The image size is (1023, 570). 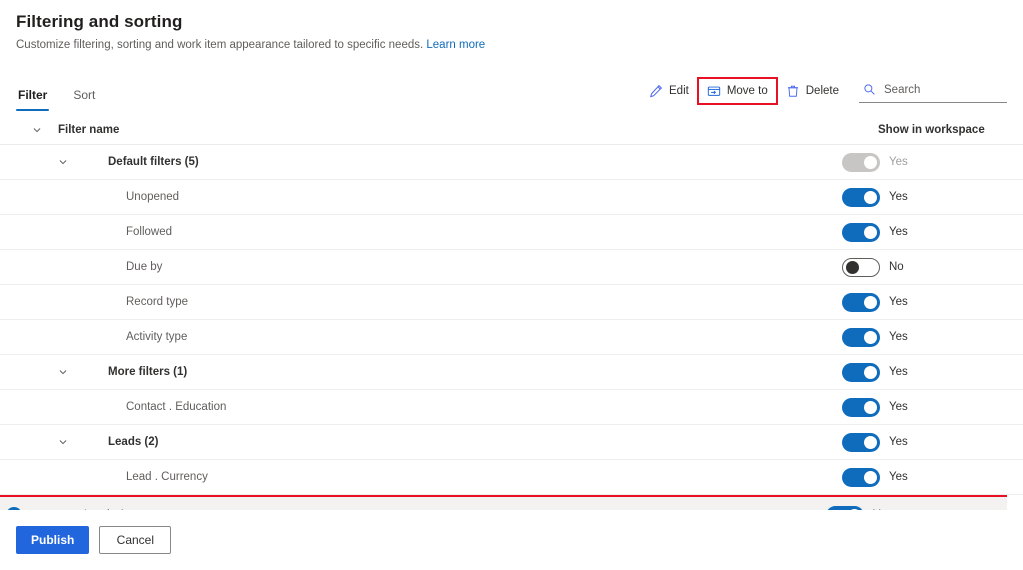 What do you see at coordinates (511, 407) in the screenshot?
I see `table-row: Contact . Education Yes` at bounding box center [511, 407].